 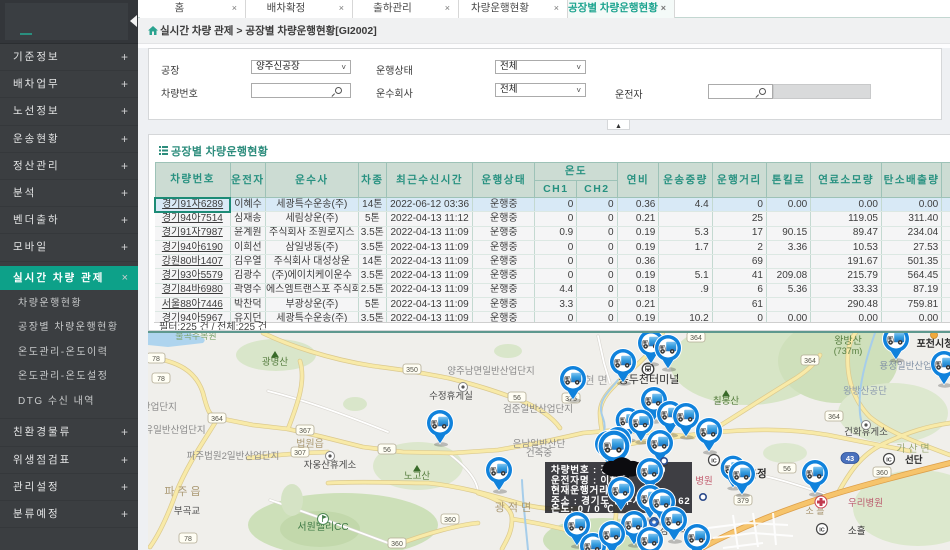 What do you see at coordinates (703, 481) in the screenshot?
I see `svg-text: 병원` at bounding box center [703, 481].